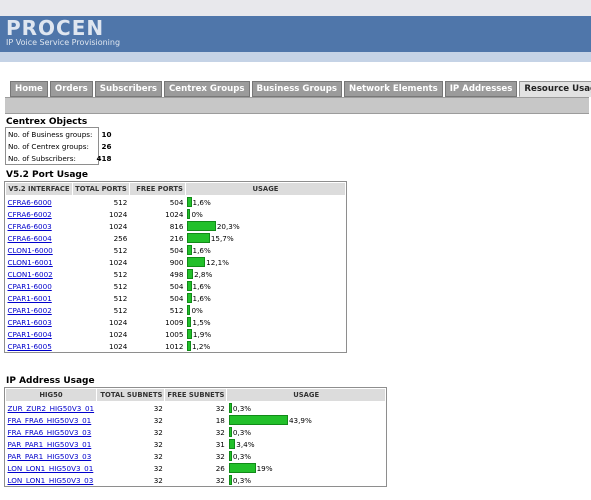 The height and width of the screenshot is (500, 591). Describe the element at coordinates (30, 310) in the screenshot. I see `v52-link: CPAR1-6002` at that location.